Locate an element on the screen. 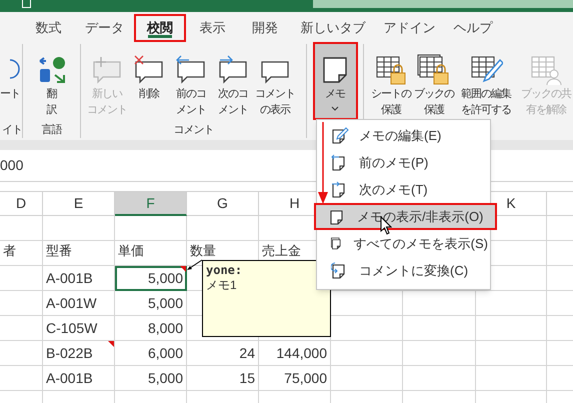  table-cell: C-105W is located at coordinates (79, 328).